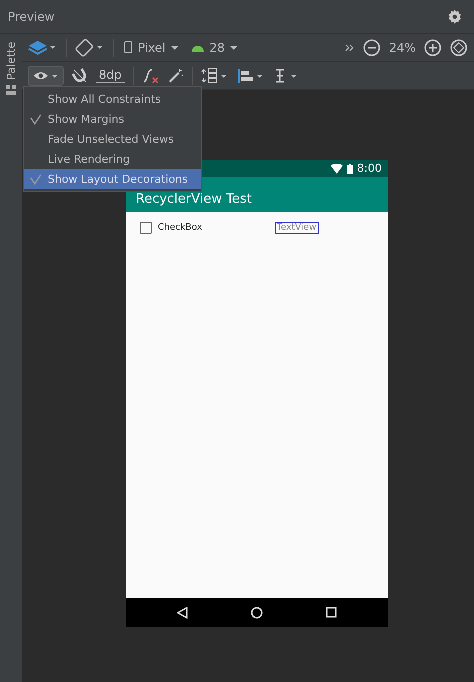 The width and height of the screenshot is (474, 682). Describe the element at coordinates (181, 228) in the screenshot. I see `checkbox-label: CheckBox` at that location.